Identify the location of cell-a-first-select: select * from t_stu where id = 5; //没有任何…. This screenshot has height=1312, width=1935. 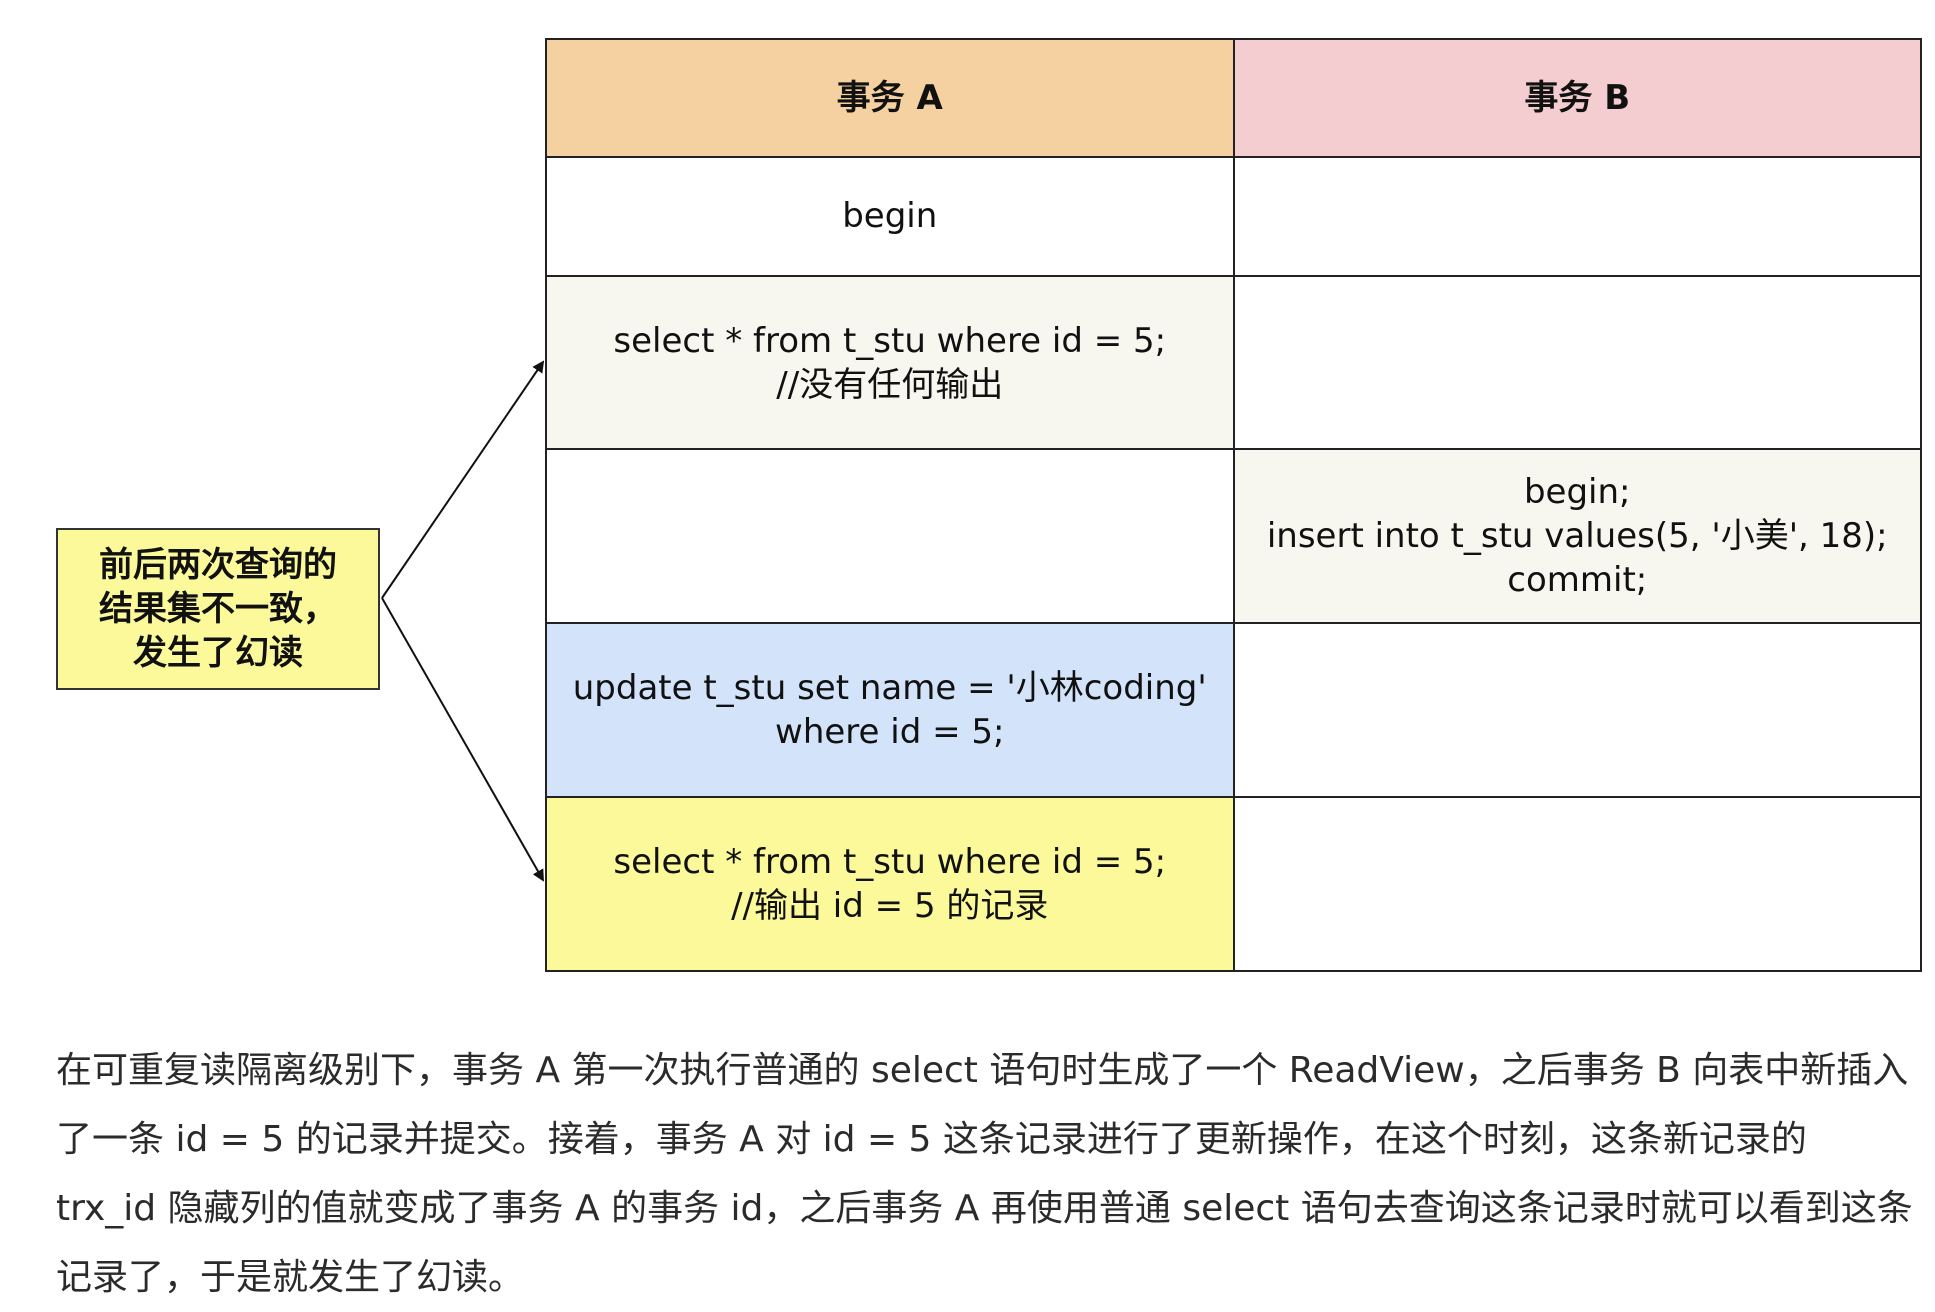
(890, 362).